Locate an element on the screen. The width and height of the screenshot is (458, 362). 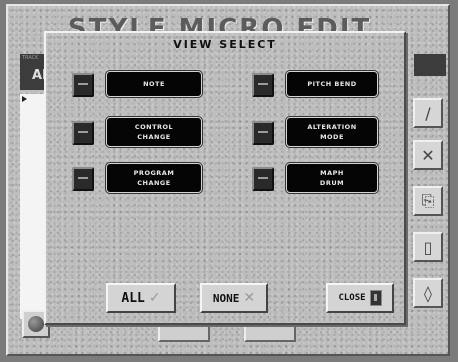
copy-button: ⎘ is located at coordinates (428, 201).